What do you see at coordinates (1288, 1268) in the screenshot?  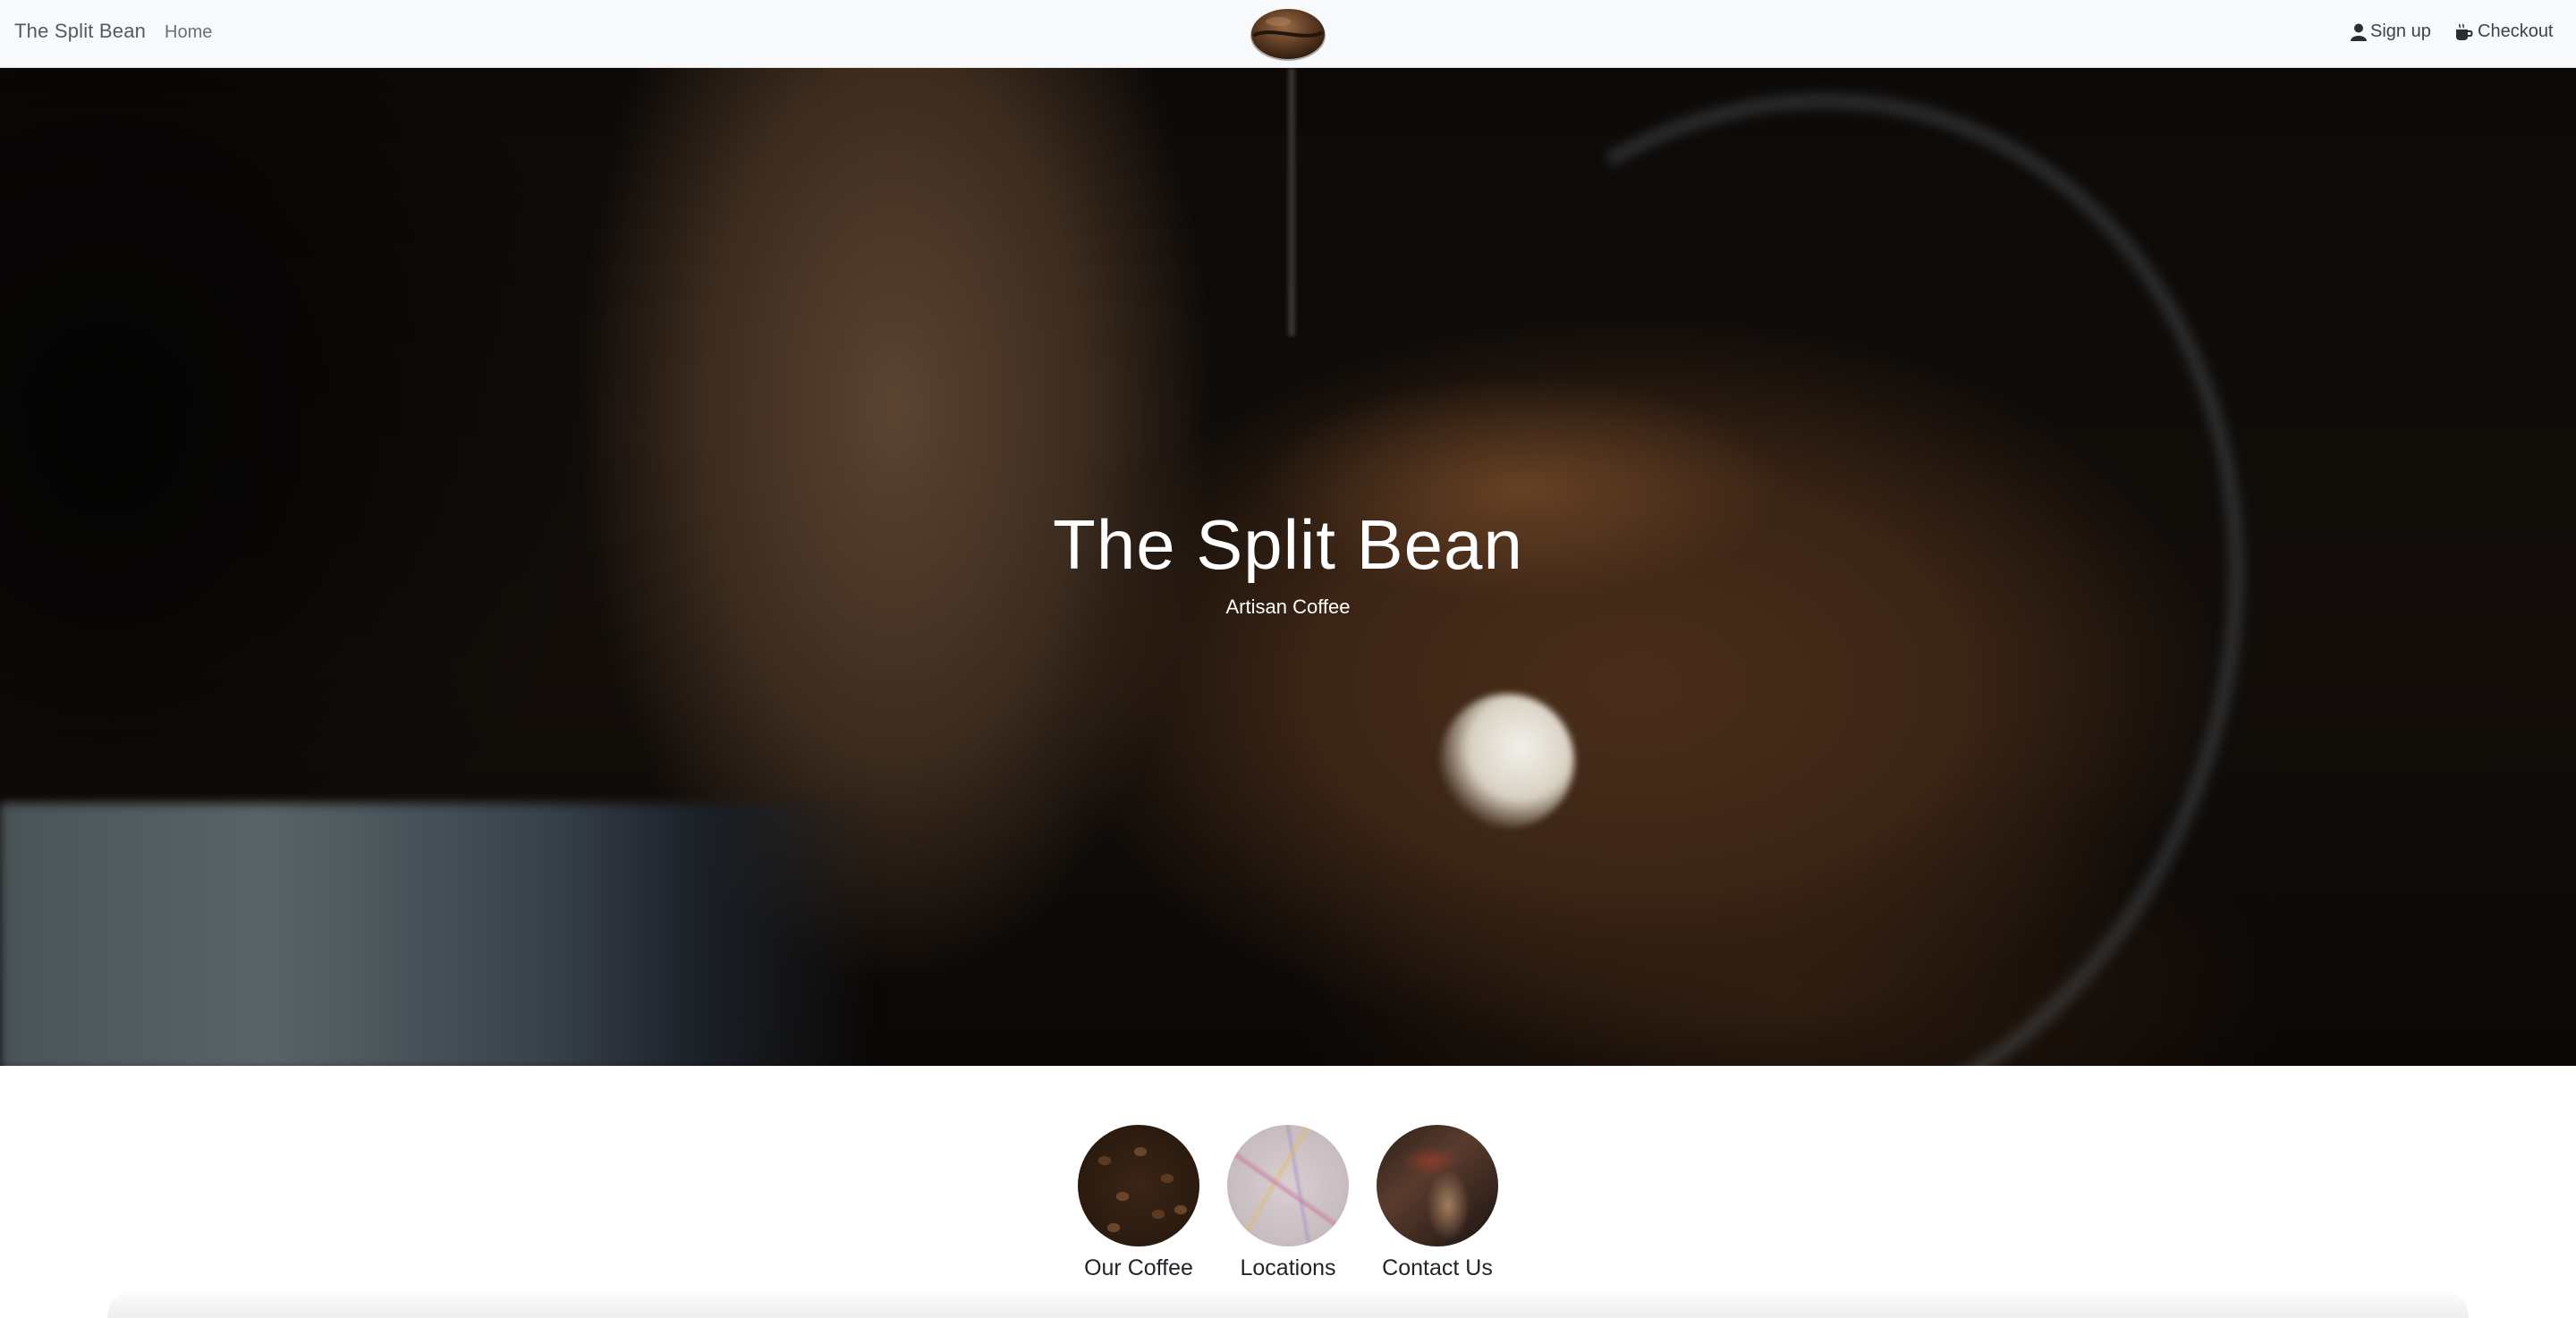 I see `feature-label: Locations` at bounding box center [1288, 1268].